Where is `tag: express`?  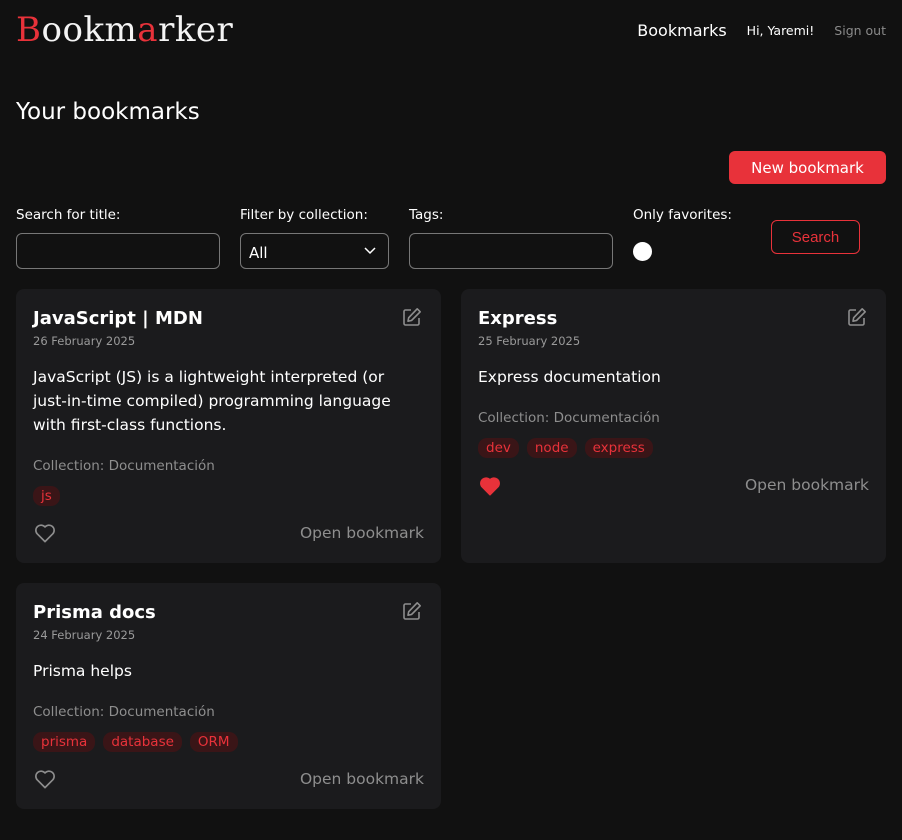
tag: express is located at coordinates (618, 448).